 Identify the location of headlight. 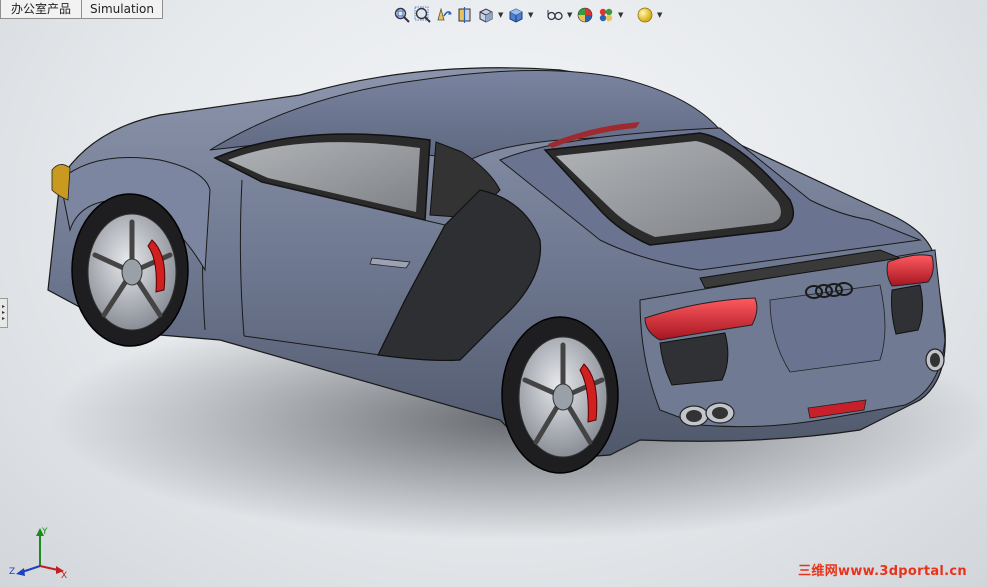
(61, 182).